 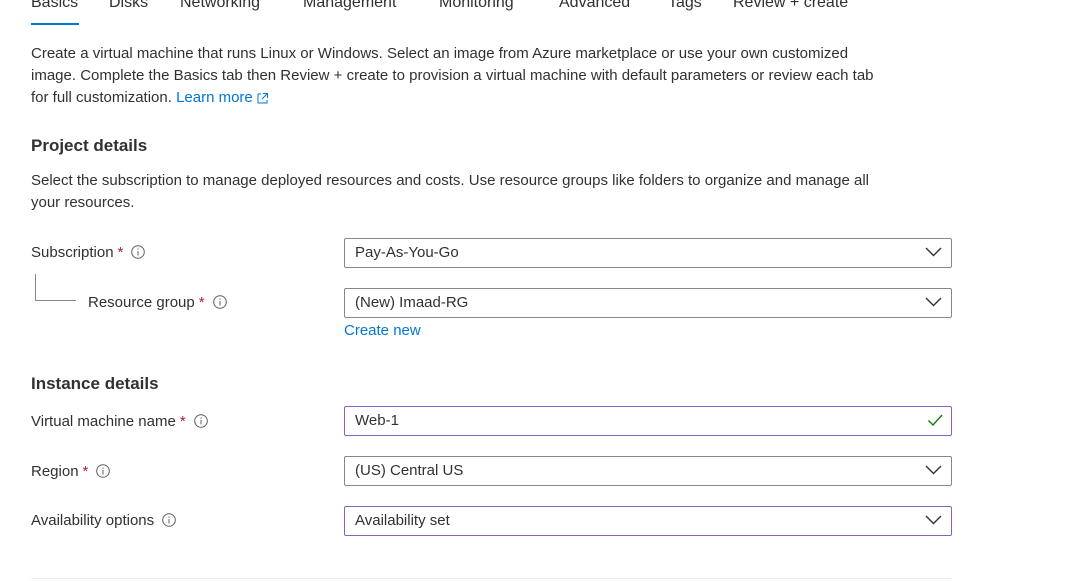 I want to click on region-label: Region, so click(x=55, y=471).